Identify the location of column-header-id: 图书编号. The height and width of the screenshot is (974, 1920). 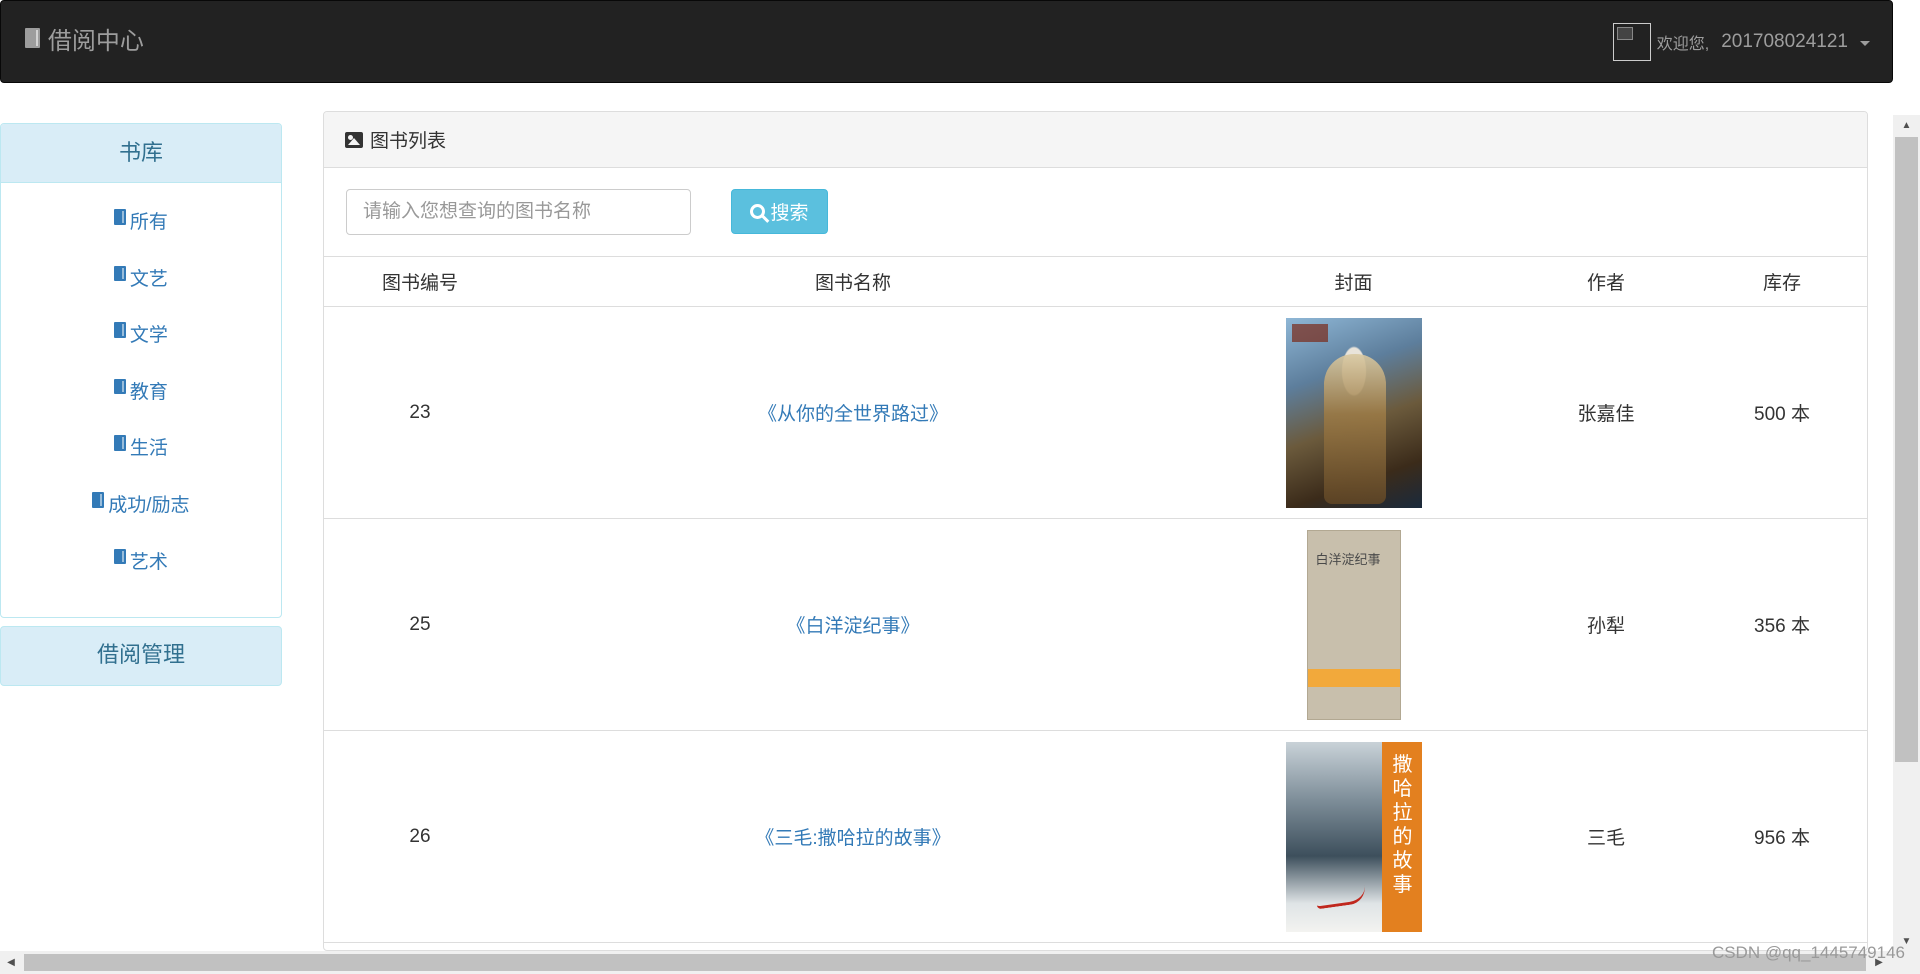
(420, 282).